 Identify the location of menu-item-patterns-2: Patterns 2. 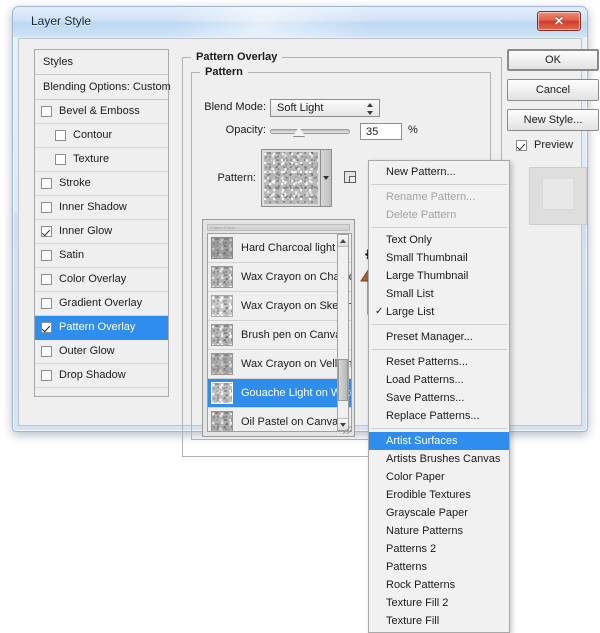
(439, 549).